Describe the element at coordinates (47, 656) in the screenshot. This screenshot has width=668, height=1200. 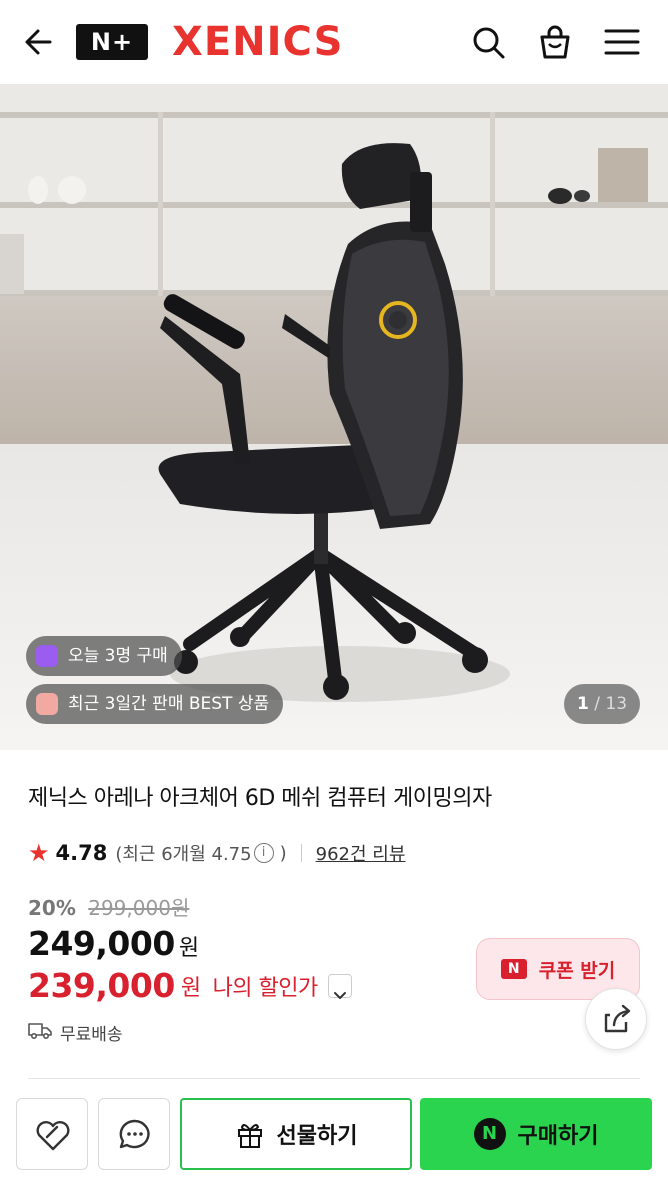
I see `purchase-icon` at that location.